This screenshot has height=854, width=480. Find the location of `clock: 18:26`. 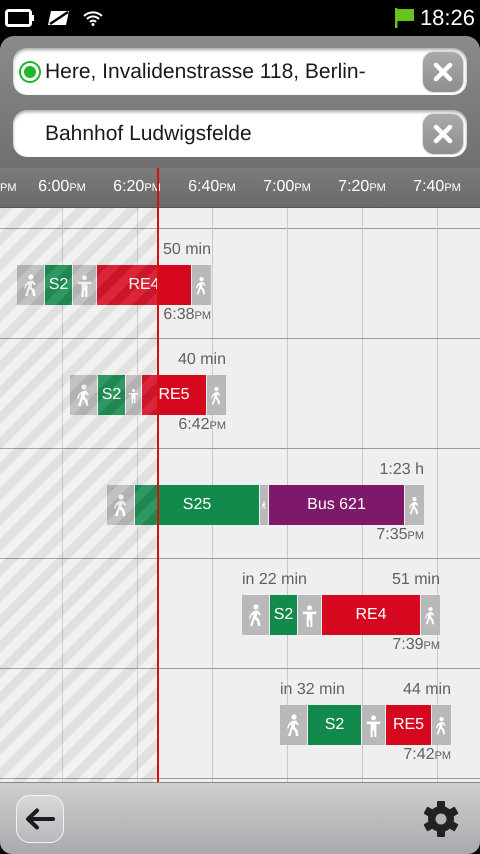

clock: 18:26 is located at coordinates (447, 18).